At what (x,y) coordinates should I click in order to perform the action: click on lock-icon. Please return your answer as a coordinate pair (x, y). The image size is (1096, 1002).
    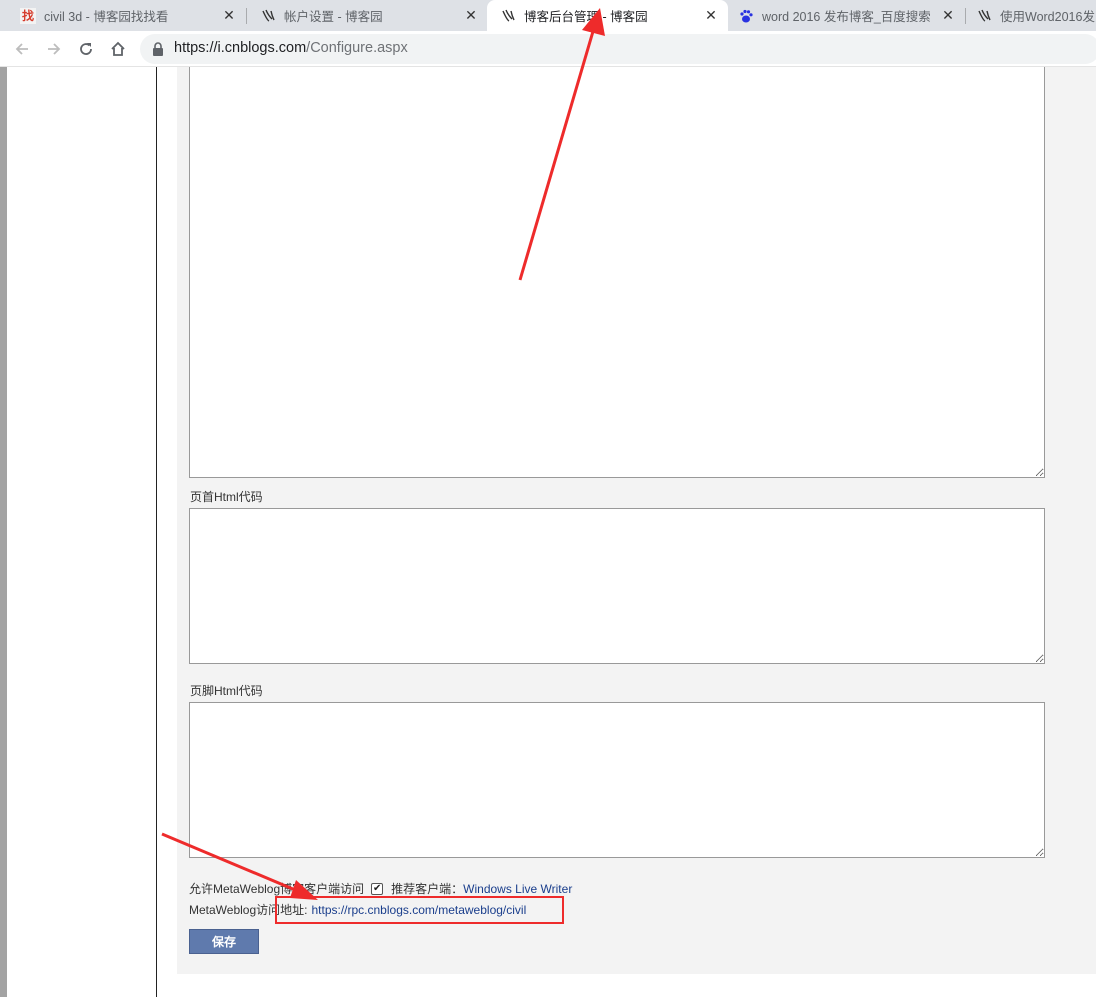
    Looking at the image, I should click on (158, 49).